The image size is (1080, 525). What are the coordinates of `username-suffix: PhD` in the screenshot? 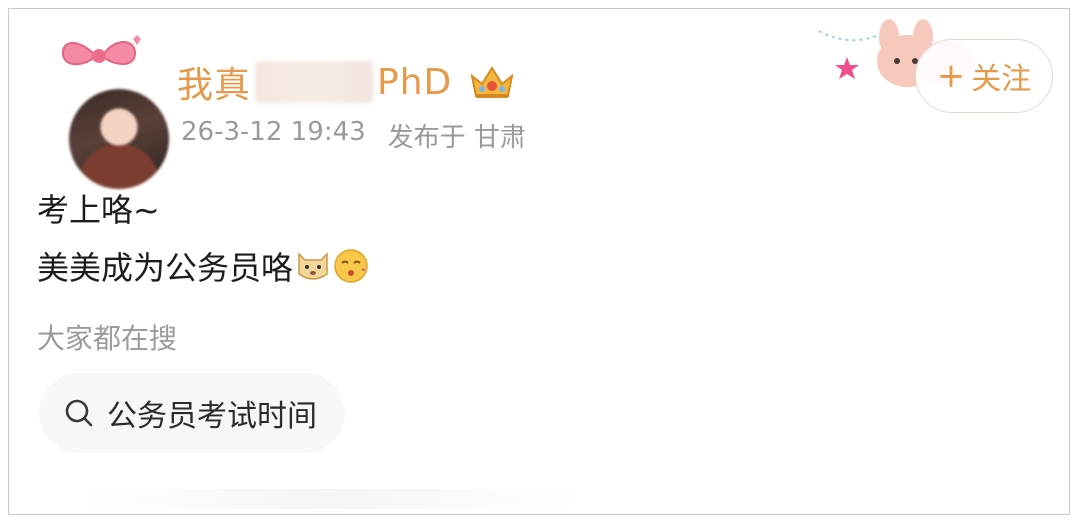 It's located at (415, 82).